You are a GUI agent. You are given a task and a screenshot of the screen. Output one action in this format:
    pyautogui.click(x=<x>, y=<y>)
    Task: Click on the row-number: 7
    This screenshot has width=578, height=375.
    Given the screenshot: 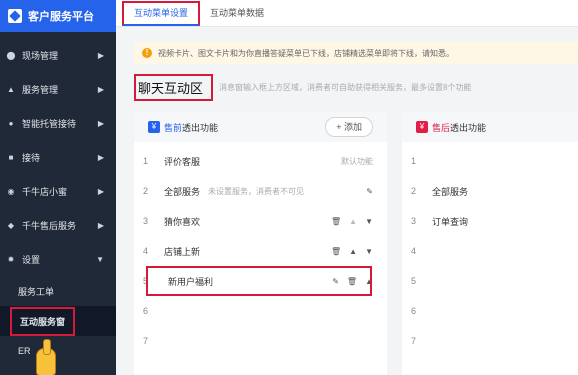 What is the action you would take?
    pyautogui.click(x=146, y=341)
    